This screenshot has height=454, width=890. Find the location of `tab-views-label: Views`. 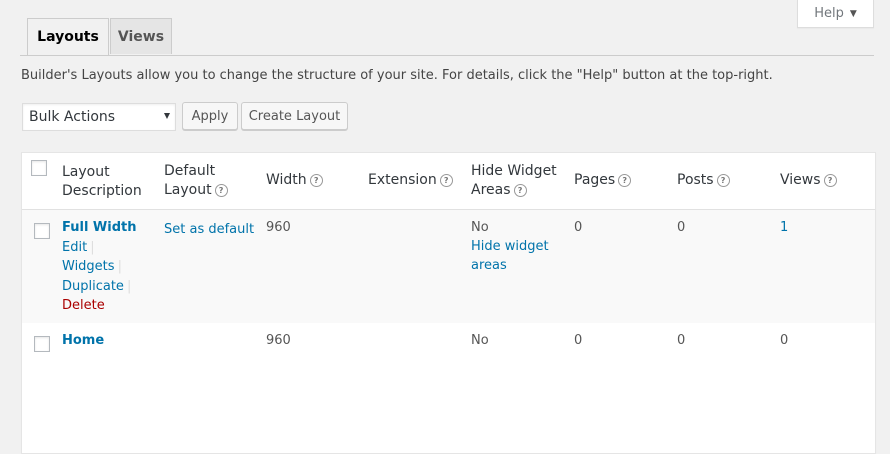

tab-views-label: Views is located at coordinates (141, 36).